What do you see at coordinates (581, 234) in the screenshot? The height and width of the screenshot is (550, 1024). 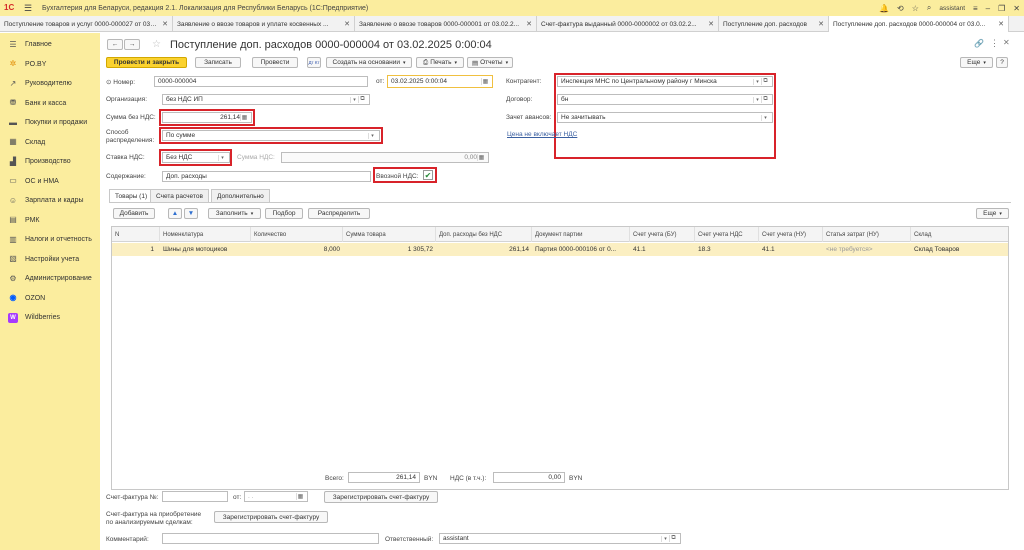 I see `column-header: Документ партии` at bounding box center [581, 234].